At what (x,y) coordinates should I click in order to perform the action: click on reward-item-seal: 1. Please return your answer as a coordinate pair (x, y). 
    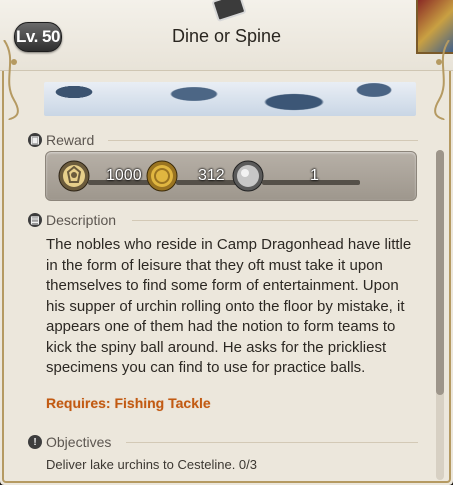
    Looking at the image, I should click on (296, 176).